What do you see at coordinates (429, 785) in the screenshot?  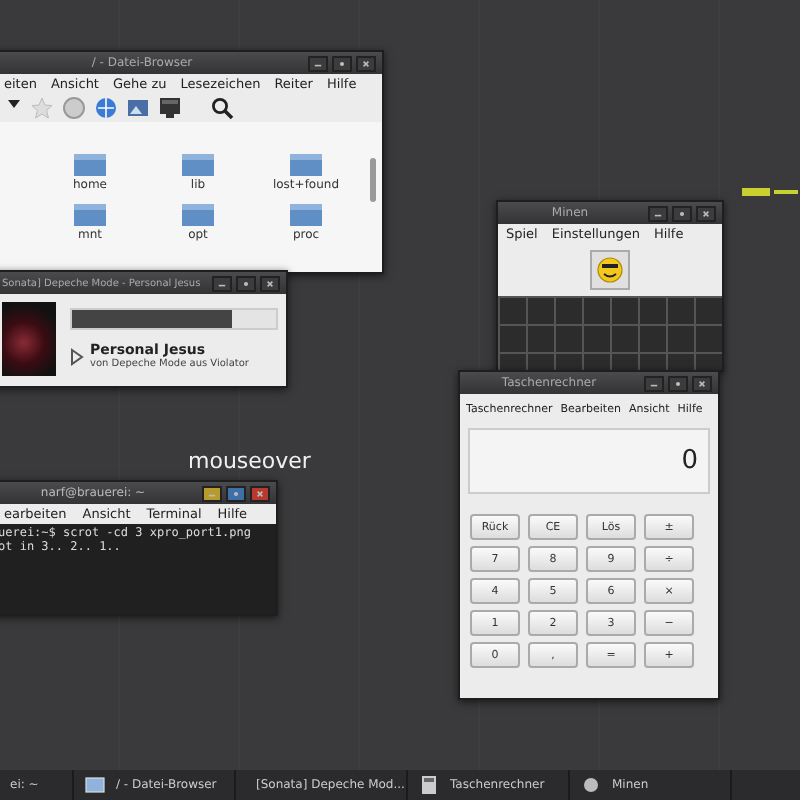 I see `calculator-icon` at bounding box center [429, 785].